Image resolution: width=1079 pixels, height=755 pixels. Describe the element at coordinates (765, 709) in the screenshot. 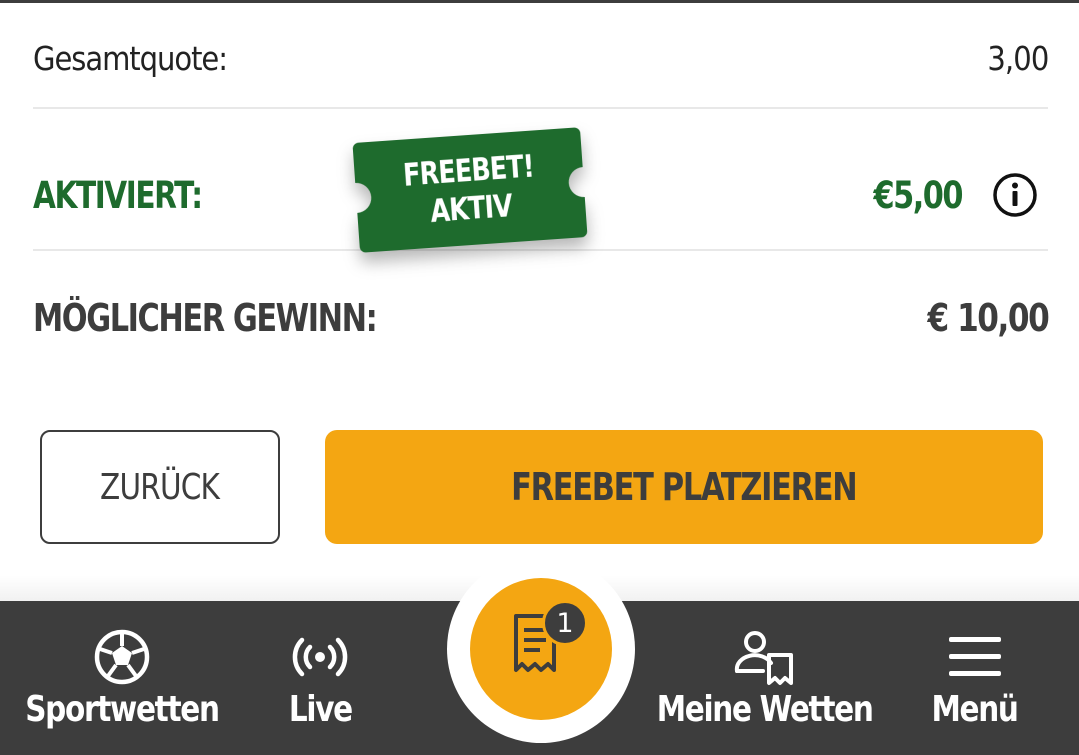

I see `nav-label-meine-wetten: Meine Wetten` at that location.